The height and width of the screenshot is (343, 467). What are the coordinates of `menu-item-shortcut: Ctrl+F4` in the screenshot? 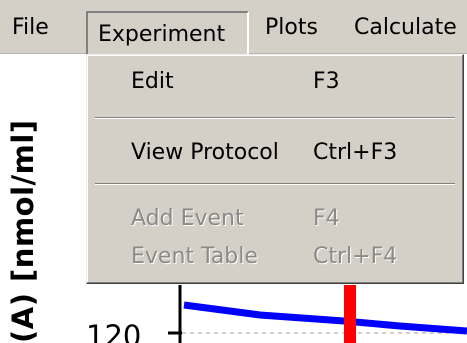 It's located at (355, 256).